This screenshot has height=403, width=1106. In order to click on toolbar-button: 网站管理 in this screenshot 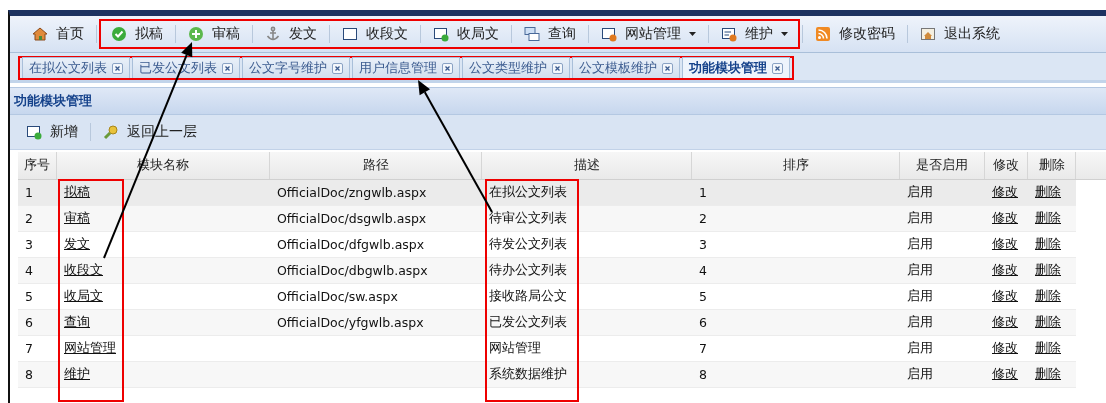, I will do `click(648, 34)`.